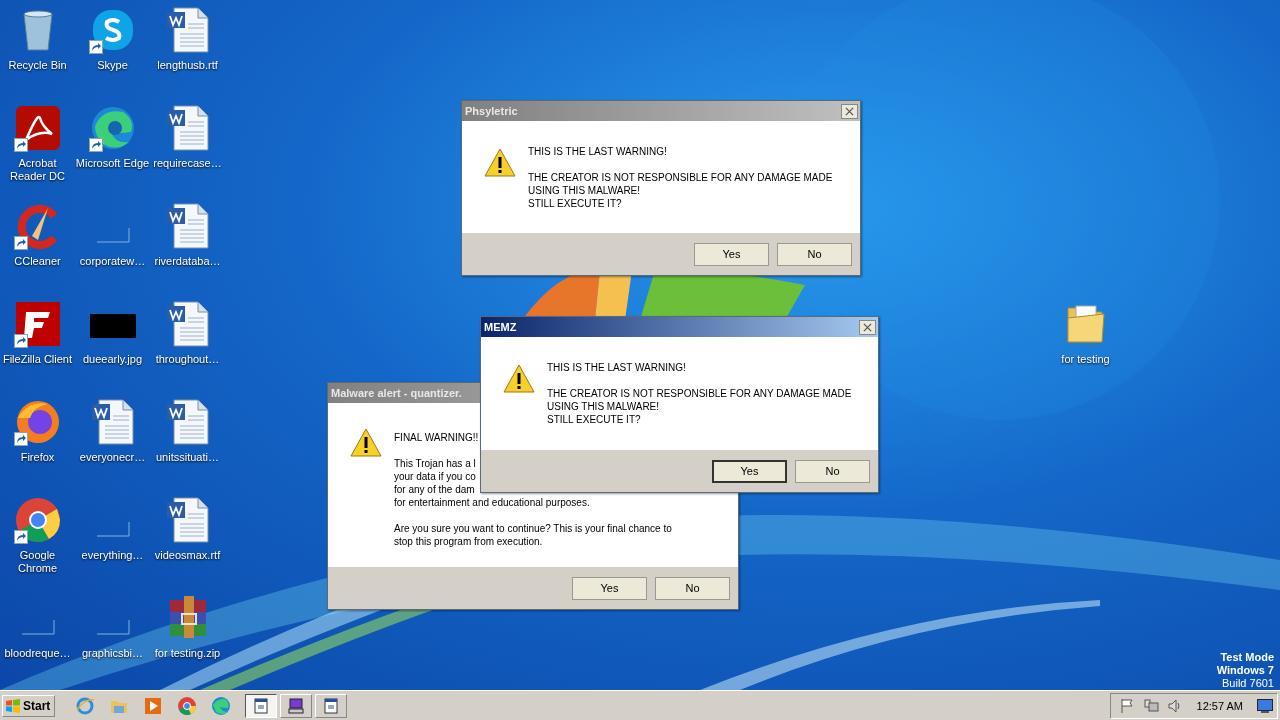  Describe the element at coordinates (187, 653) in the screenshot. I see `icon-label: for testing.zip` at that location.